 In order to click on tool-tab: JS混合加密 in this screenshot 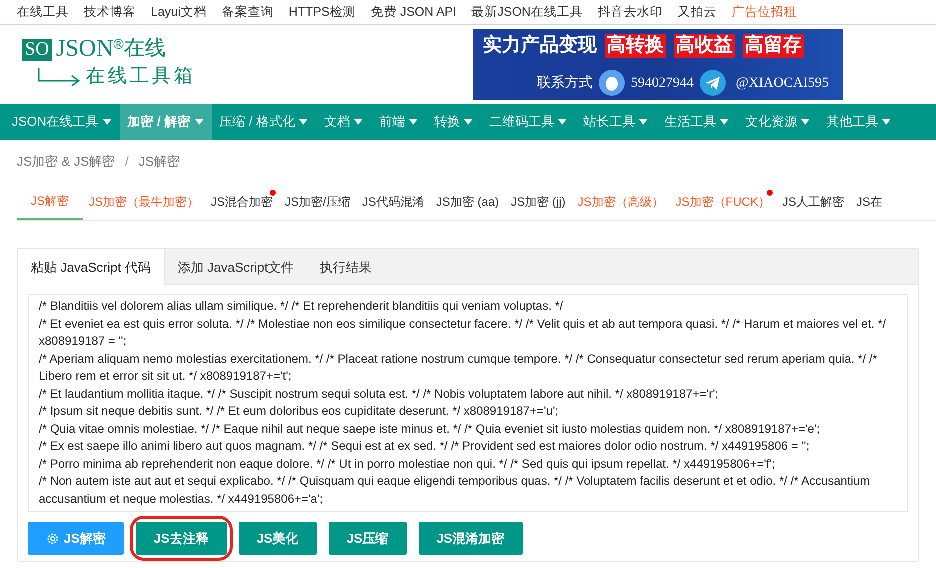, I will do `click(242, 202)`.